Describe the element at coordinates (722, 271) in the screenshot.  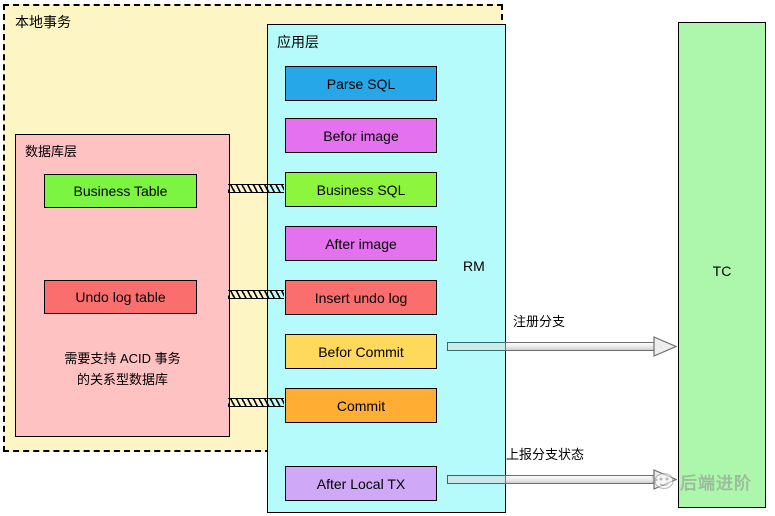
I see `transaction-coordinator-label: TC` at that location.